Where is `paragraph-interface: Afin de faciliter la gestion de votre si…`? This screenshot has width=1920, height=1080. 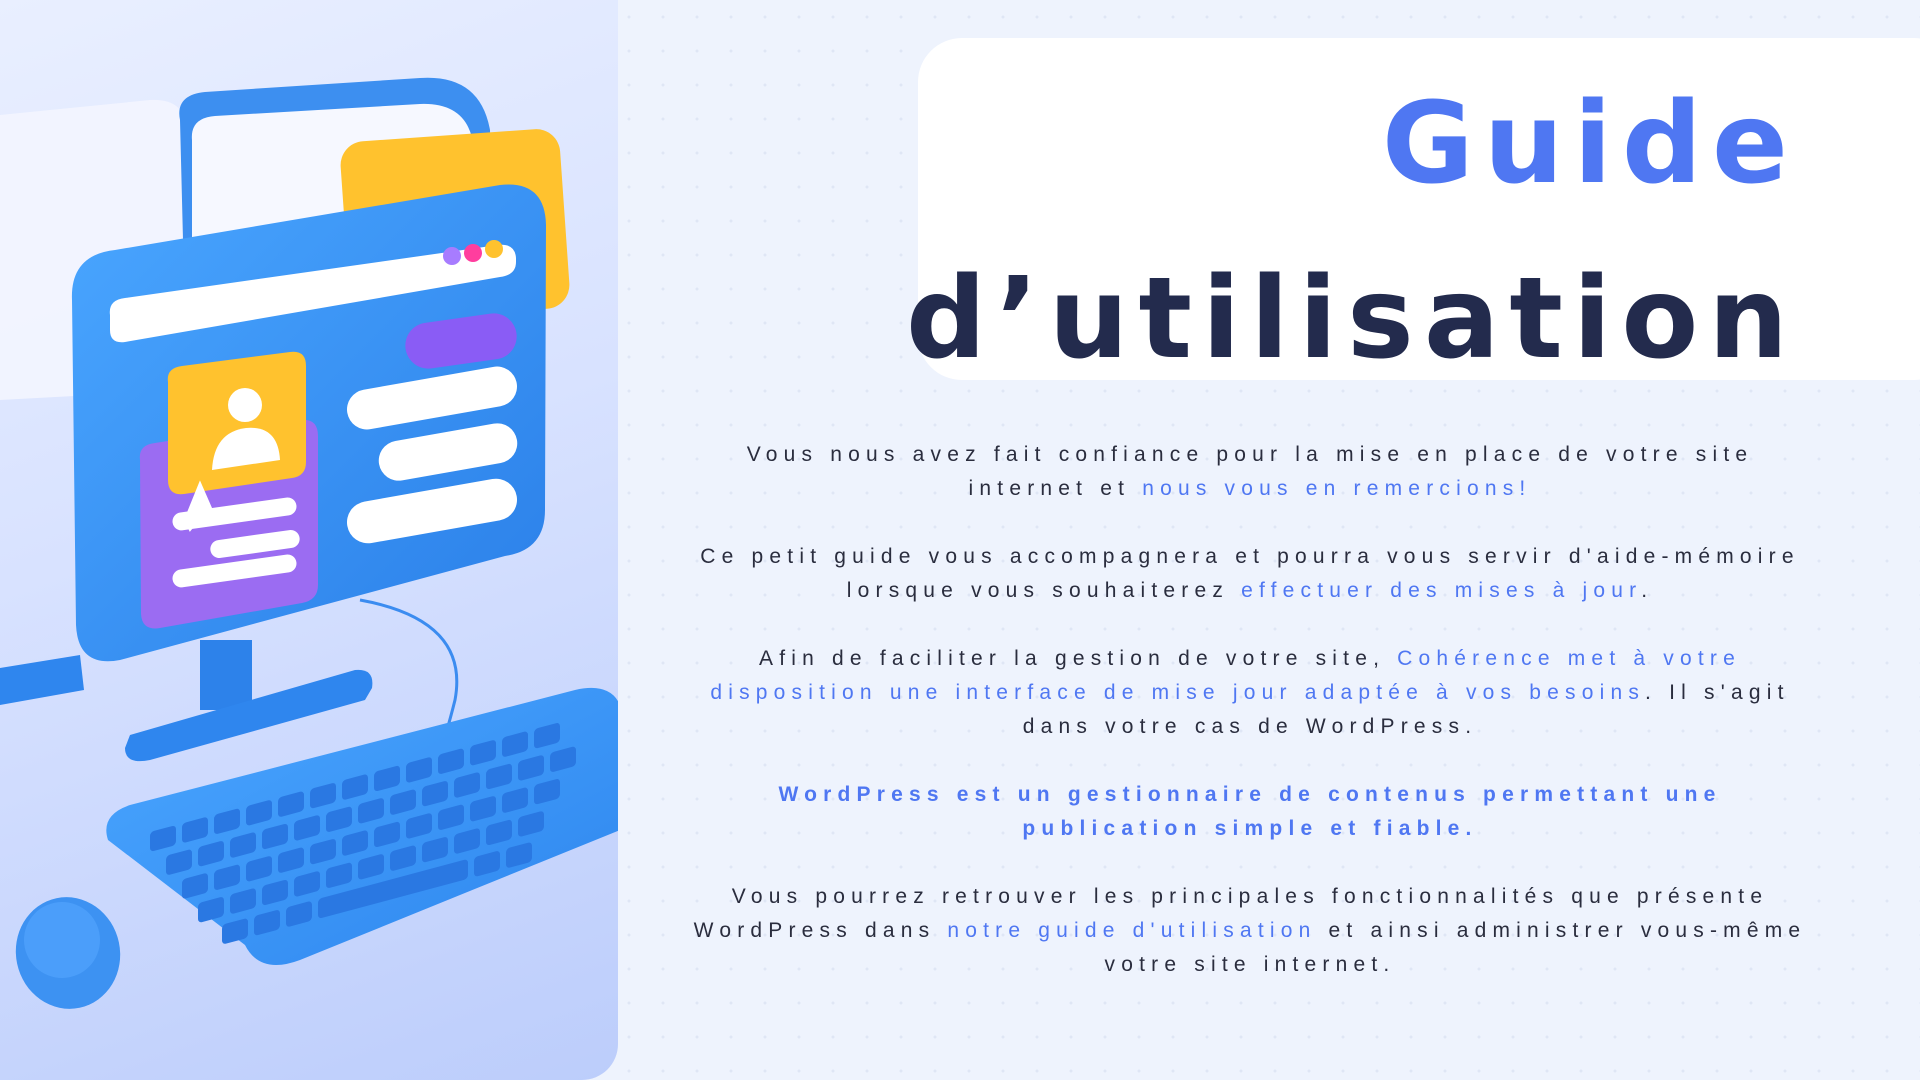 paragraph-interface: Afin de faciliter la gestion de votre si… is located at coordinates (1250, 693).